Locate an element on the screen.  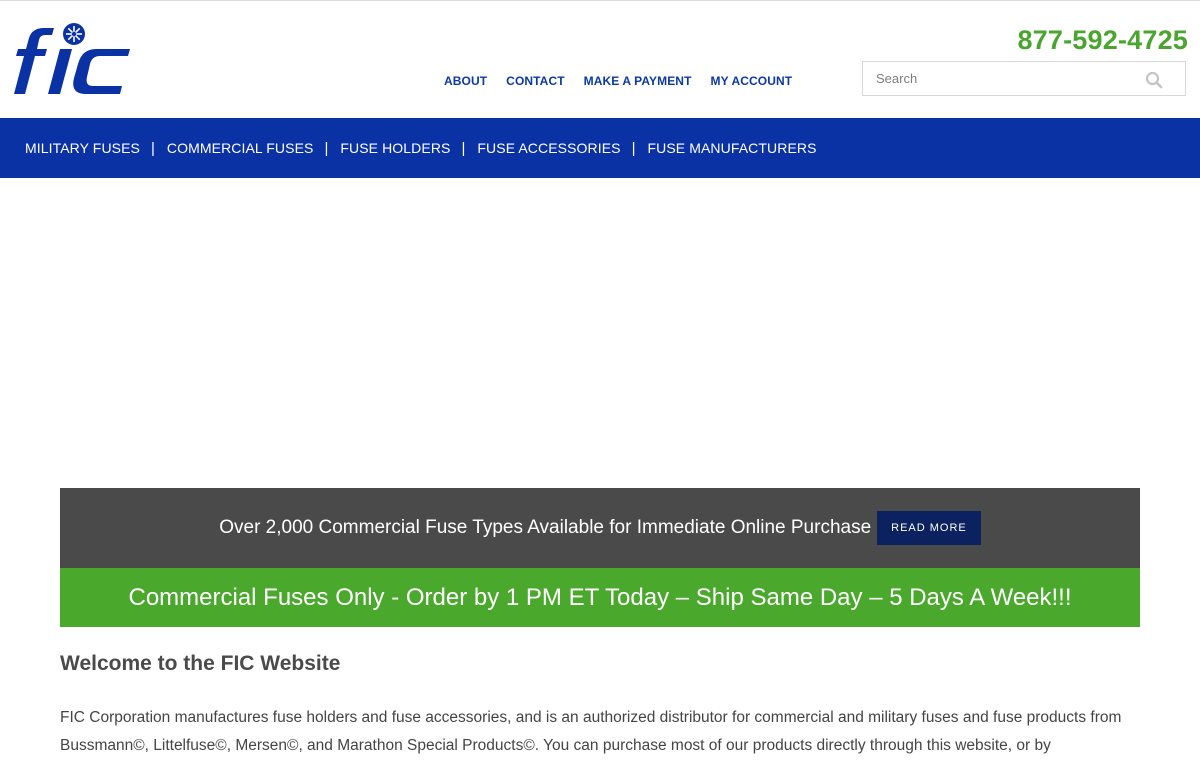
nav-fuse-manufacturers: FUSE MANUFACTURERS is located at coordinates (732, 148).